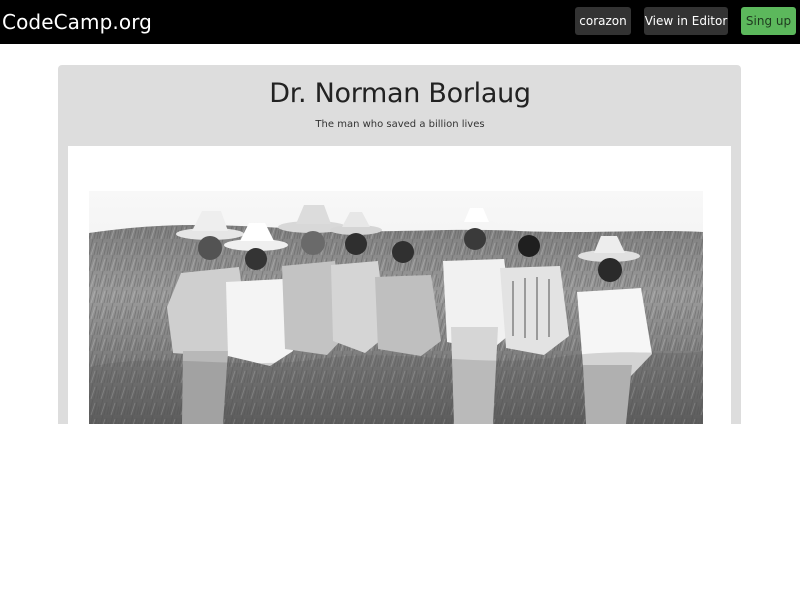 Image resolution: width=800 pixels, height=600 pixels. I want to click on view-in-editor-button: View in Editor, so click(686, 21).